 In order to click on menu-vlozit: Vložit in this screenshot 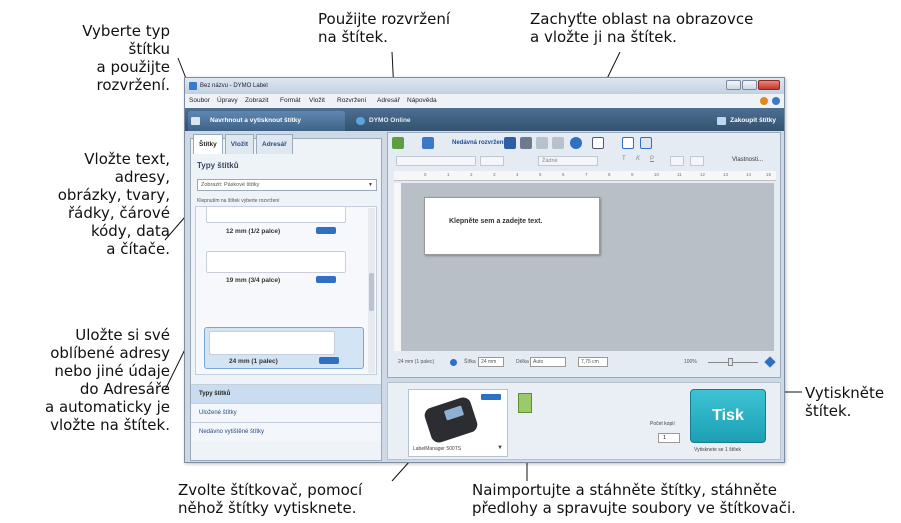, I will do `click(317, 101)`.